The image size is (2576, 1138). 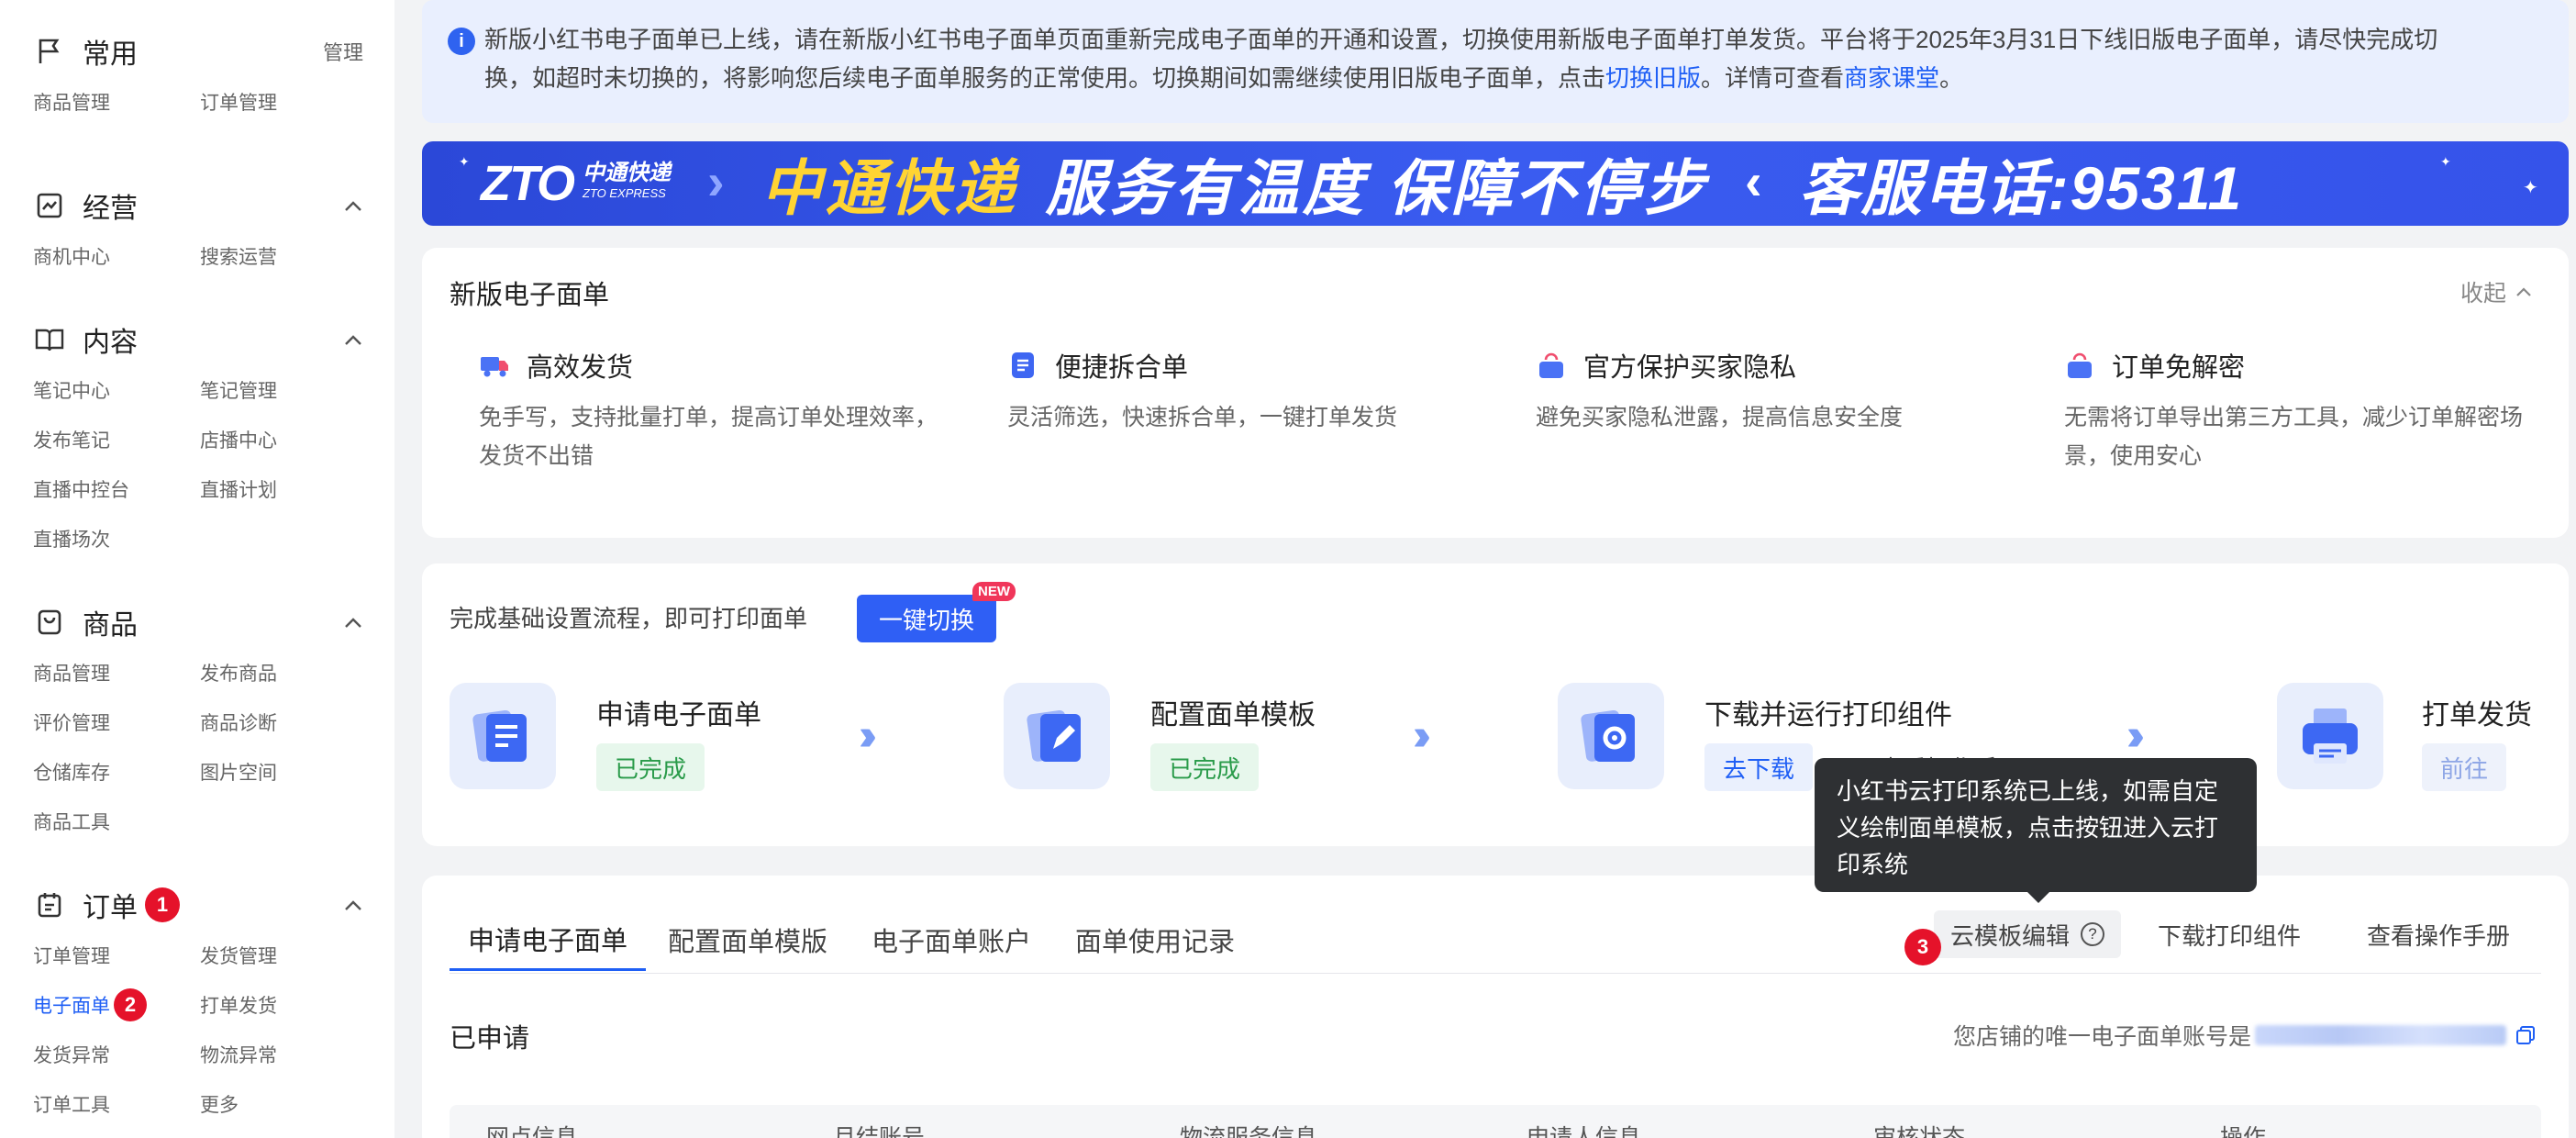 What do you see at coordinates (110, 343) in the screenshot?
I see `sidebar-section-title: 内容` at bounding box center [110, 343].